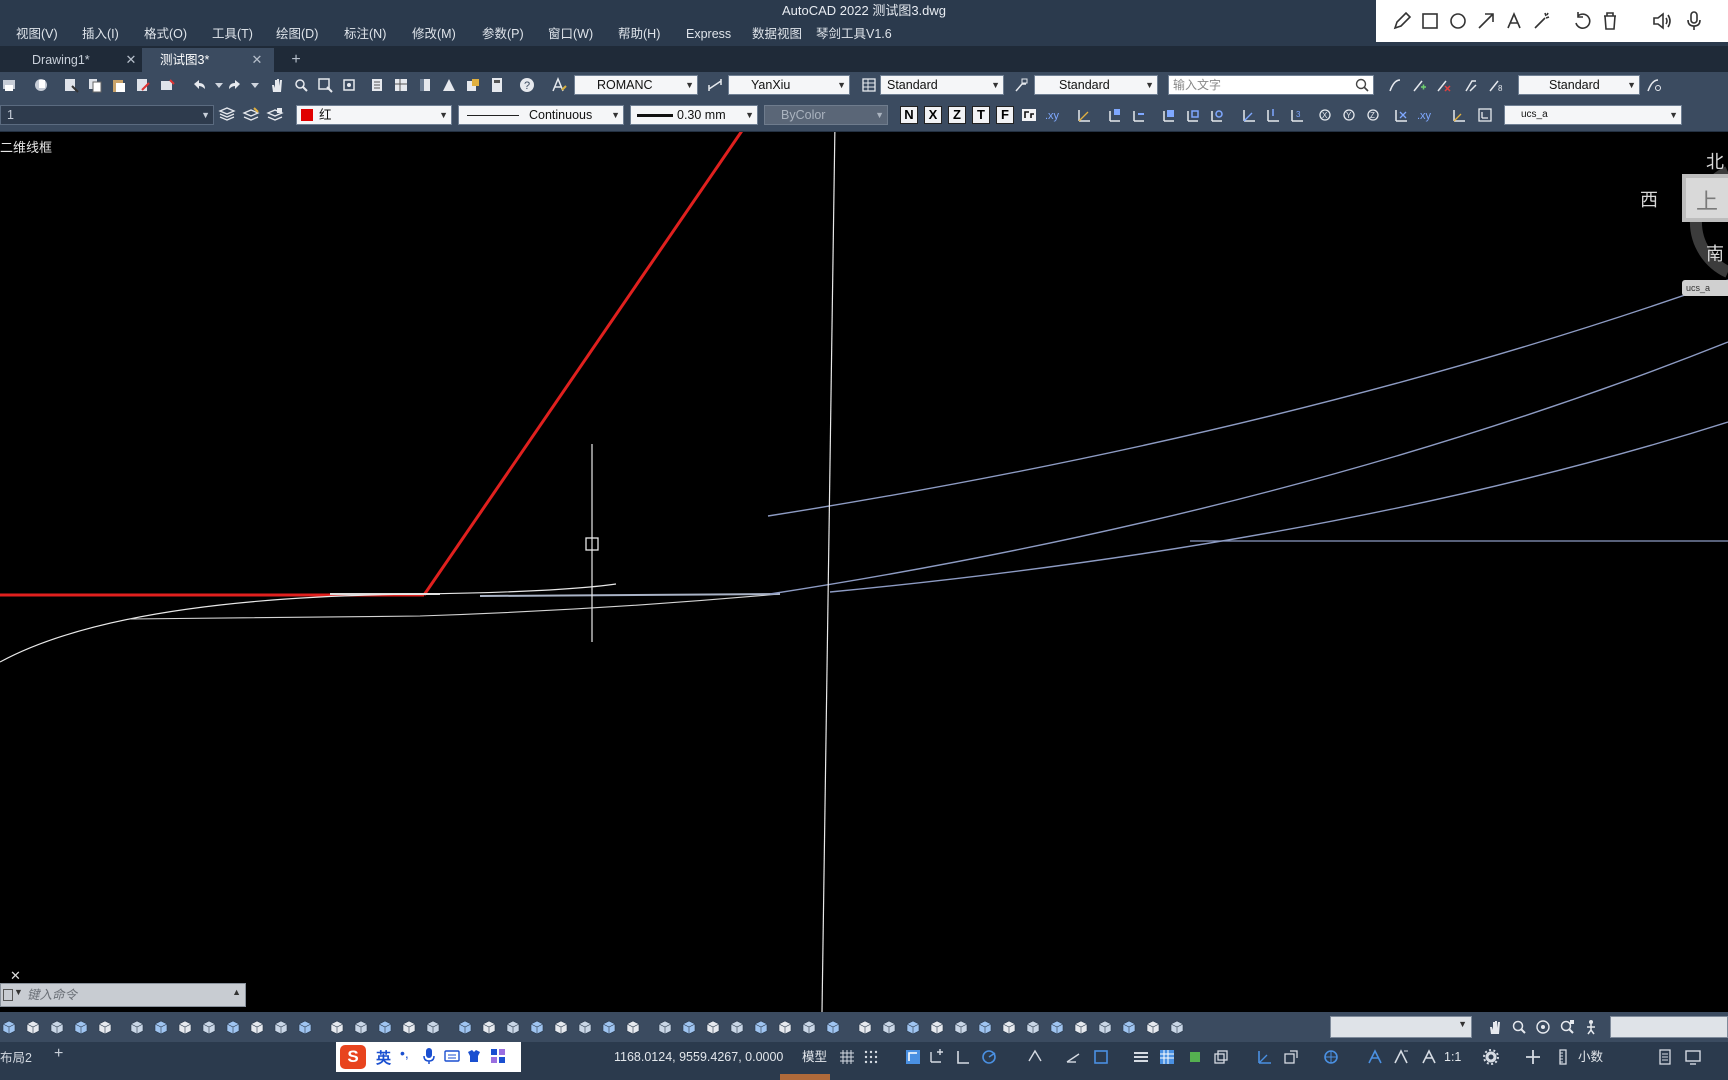  Describe the element at coordinates (871, 1057) in the screenshot. I see `snap-icon` at that location.